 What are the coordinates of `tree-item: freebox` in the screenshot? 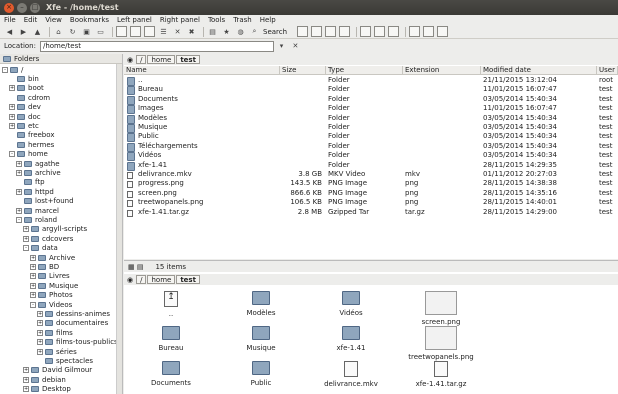 It's located at (31, 135).